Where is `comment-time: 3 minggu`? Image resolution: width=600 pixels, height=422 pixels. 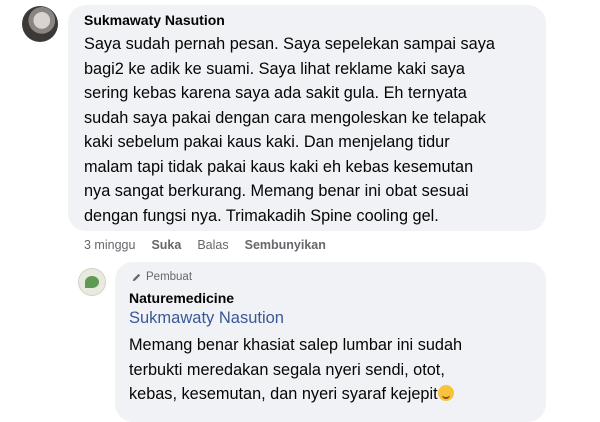 comment-time: 3 minggu is located at coordinates (109, 245).